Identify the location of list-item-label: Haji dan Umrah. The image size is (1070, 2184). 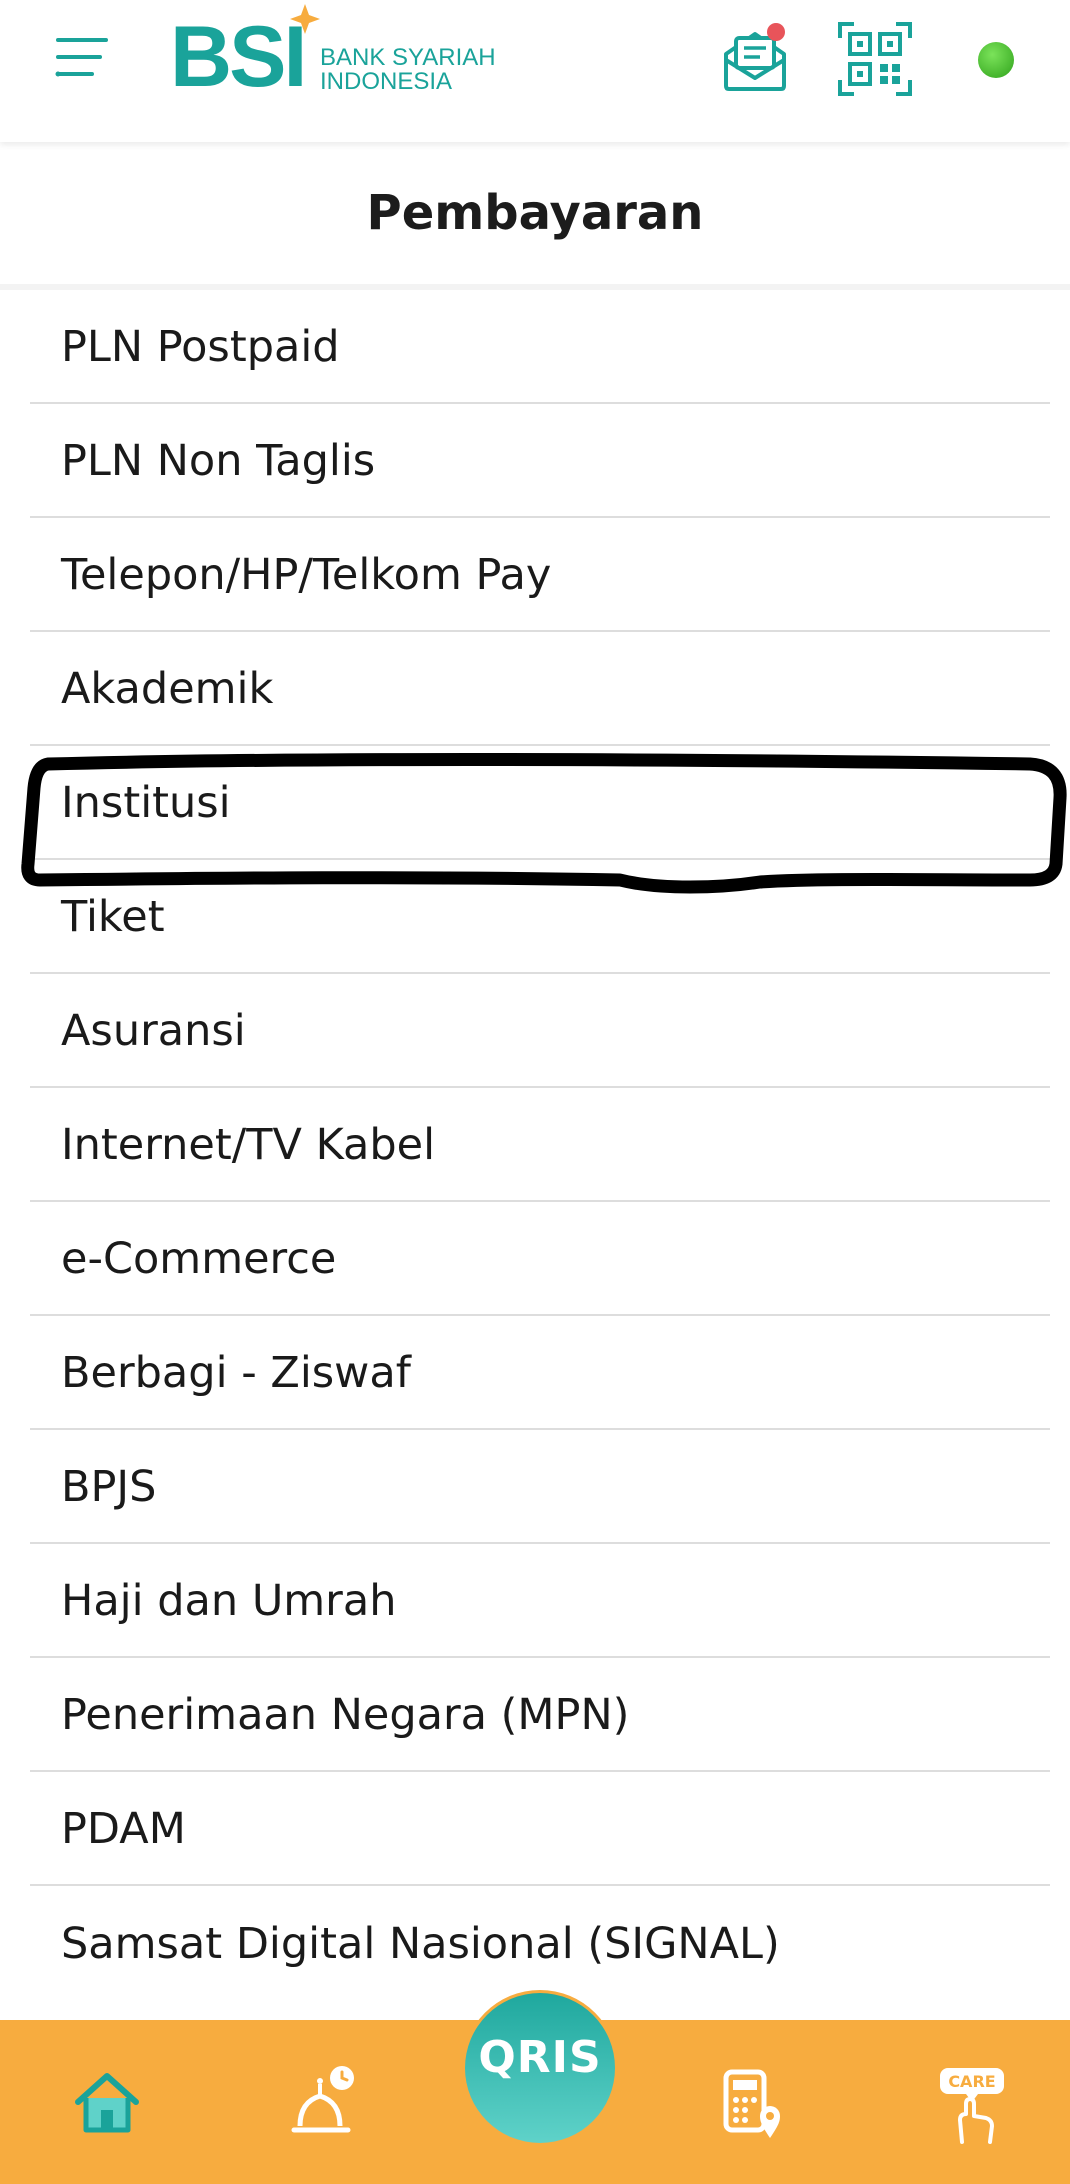
(229, 1601).